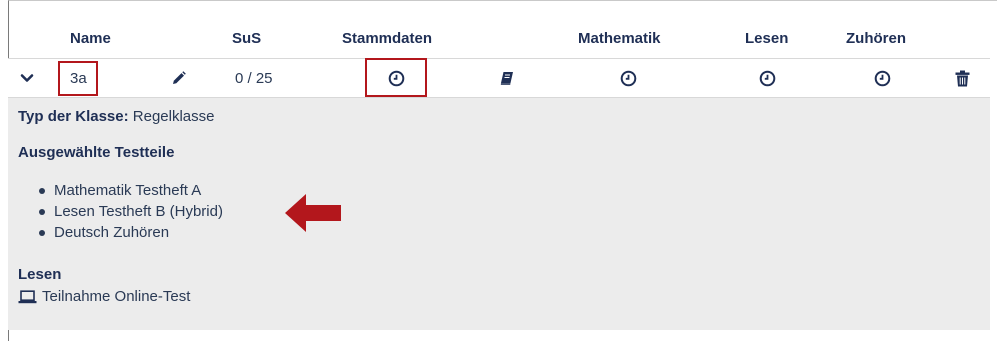 Image resolution: width=997 pixels, height=341 pixels. I want to click on arrow-left-icon, so click(313, 213).